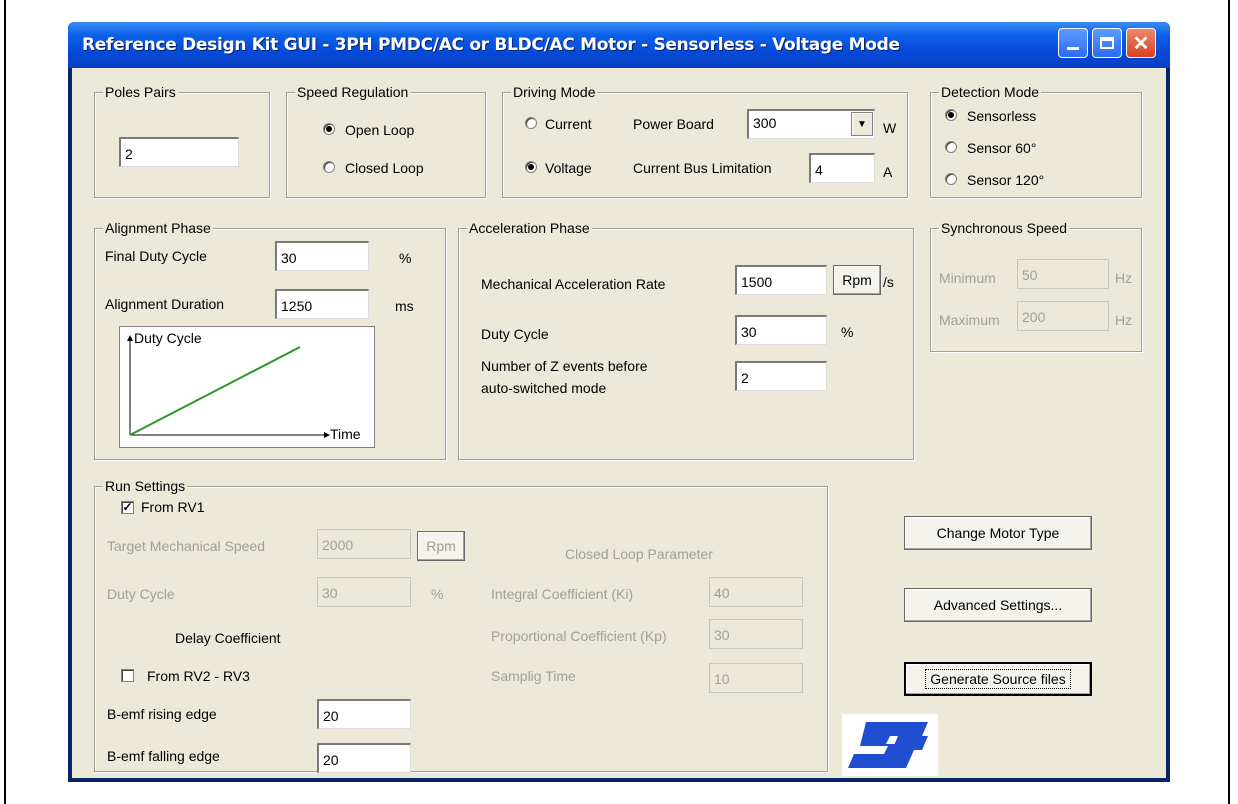 The image size is (1238, 804). What do you see at coordinates (165, 304) in the screenshot?
I see `alignment-duration-label: Alignment Duration` at bounding box center [165, 304].